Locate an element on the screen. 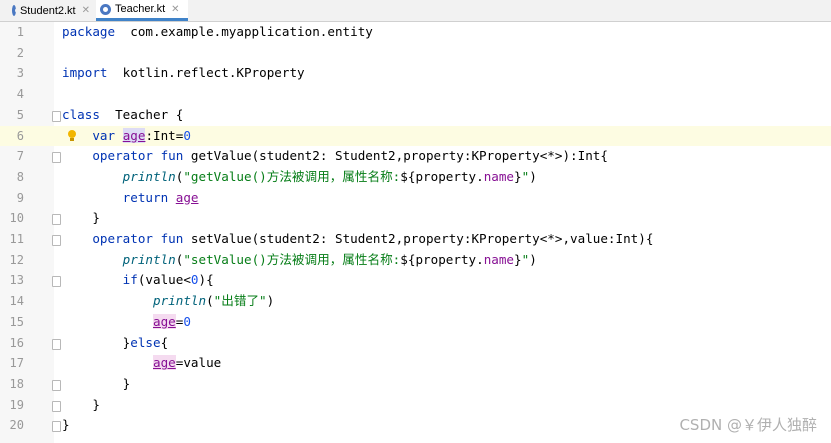  code-token: else is located at coordinates (145, 342).